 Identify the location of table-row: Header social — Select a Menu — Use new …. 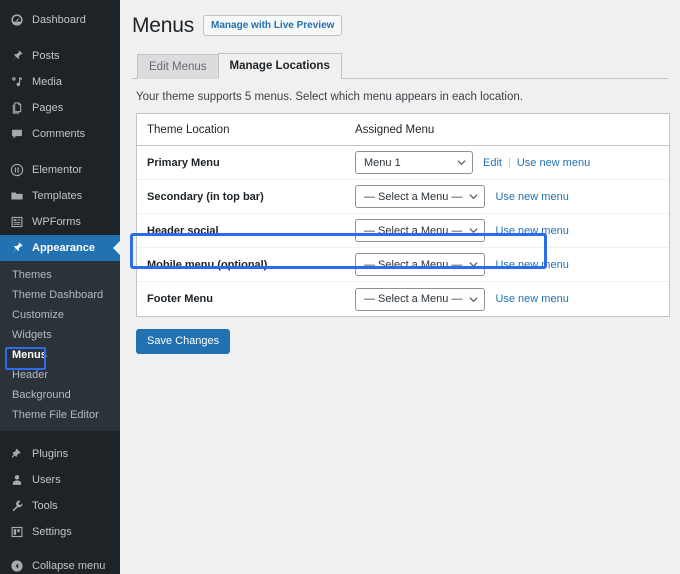
(403, 231).